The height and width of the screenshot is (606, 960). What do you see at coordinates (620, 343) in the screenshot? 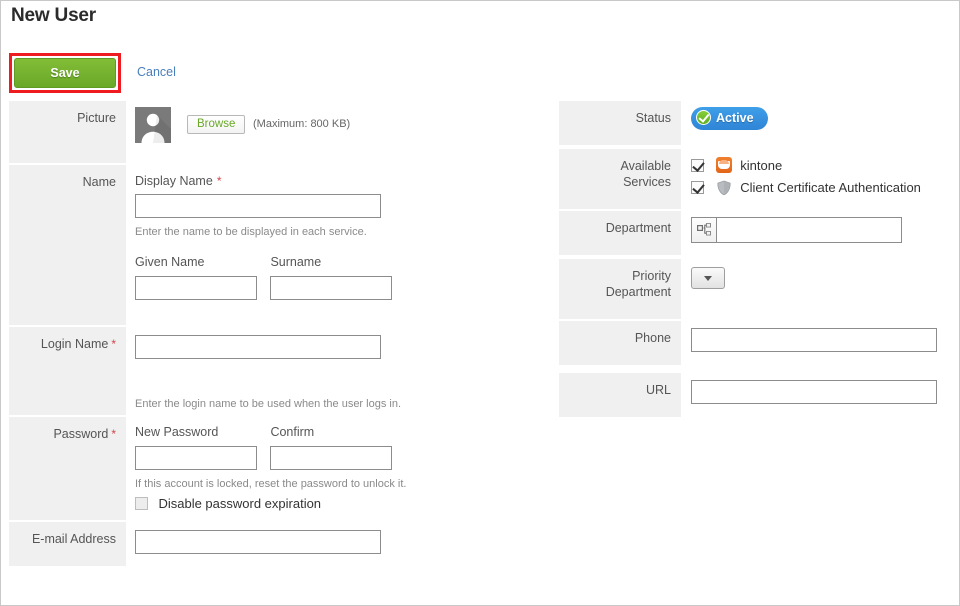
I see `field-label-phone: Phone` at bounding box center [620, 343].